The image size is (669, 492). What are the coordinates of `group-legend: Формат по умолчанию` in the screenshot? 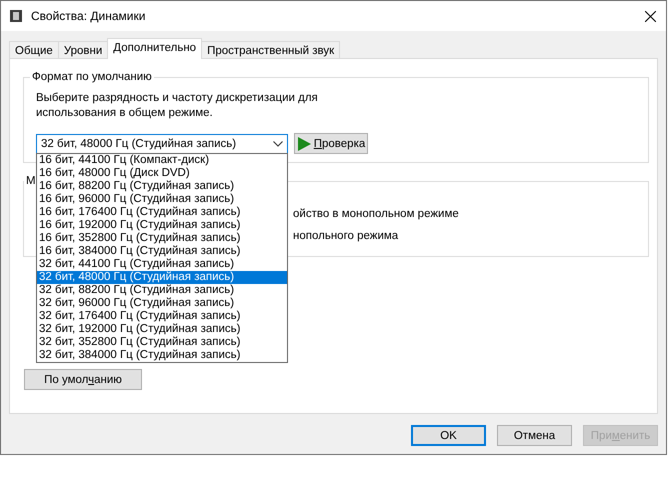 It's located at (92, 77).